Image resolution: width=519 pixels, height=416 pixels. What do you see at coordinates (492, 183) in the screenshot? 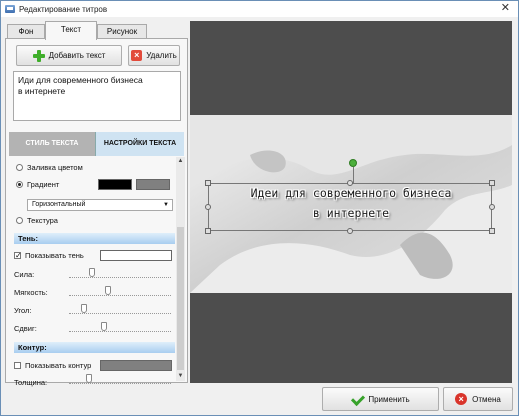
I see `resize-handle-top-right` at bounding box center [492, 183].